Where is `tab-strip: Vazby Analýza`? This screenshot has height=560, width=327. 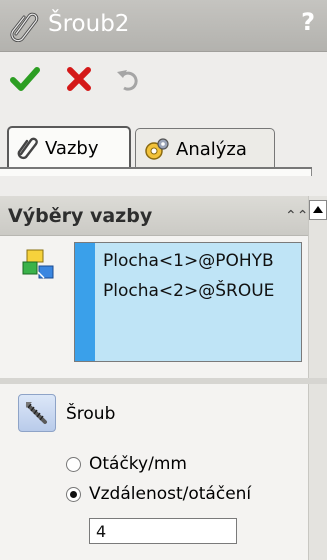 tab-strip: Vazby Analýza is located at coordinates (163, 146).